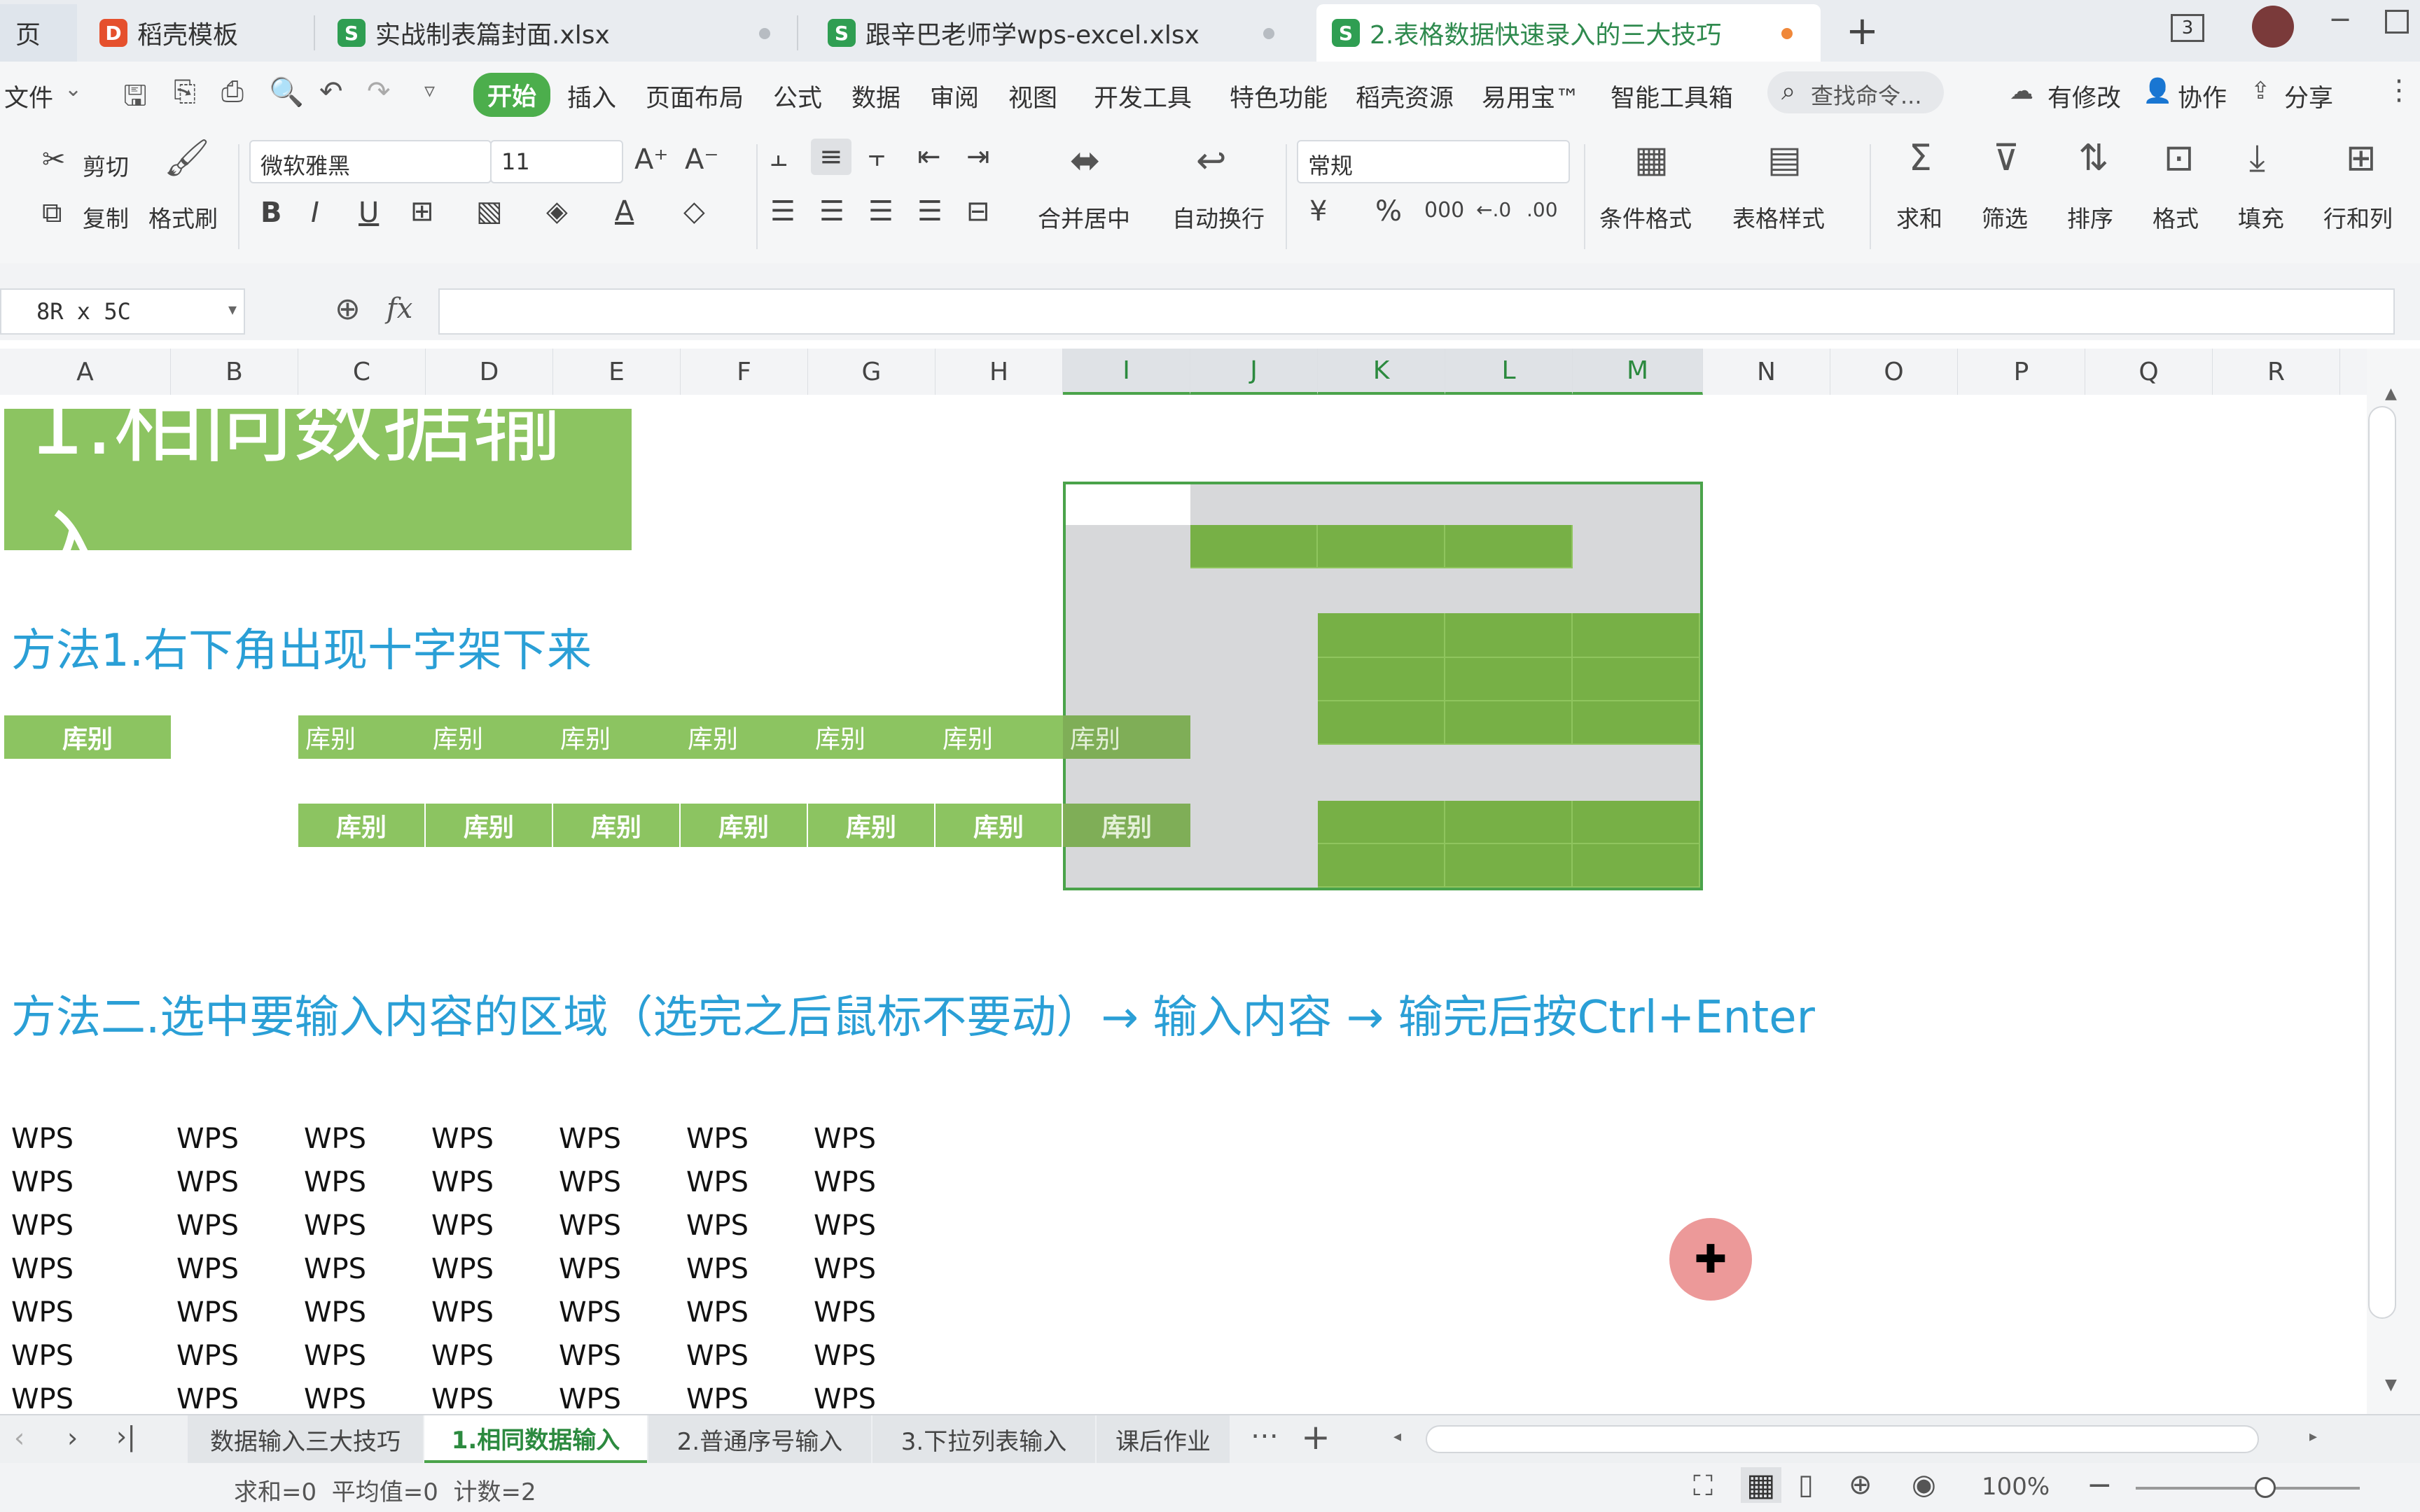 This screenshot has width=2420, height=1512. I want to click on align-top-icon: ⫠, so click(778, 157).